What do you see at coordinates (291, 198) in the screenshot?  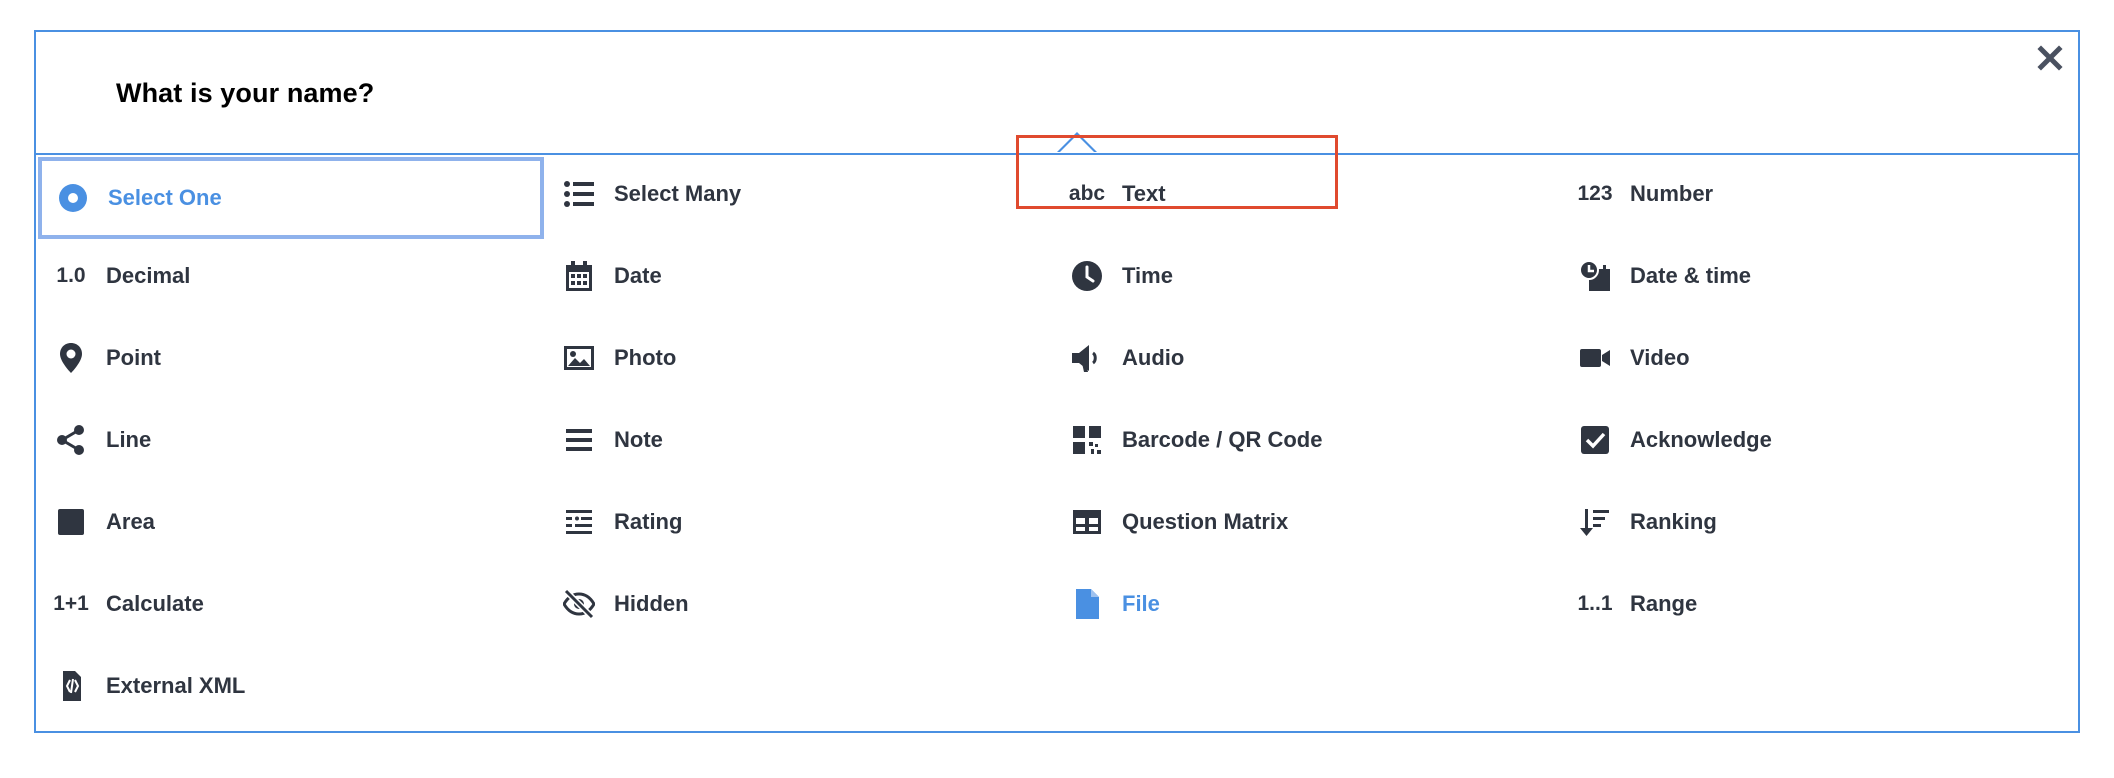 I see `type-select-one: Select One` at bounding box center [291, 198].